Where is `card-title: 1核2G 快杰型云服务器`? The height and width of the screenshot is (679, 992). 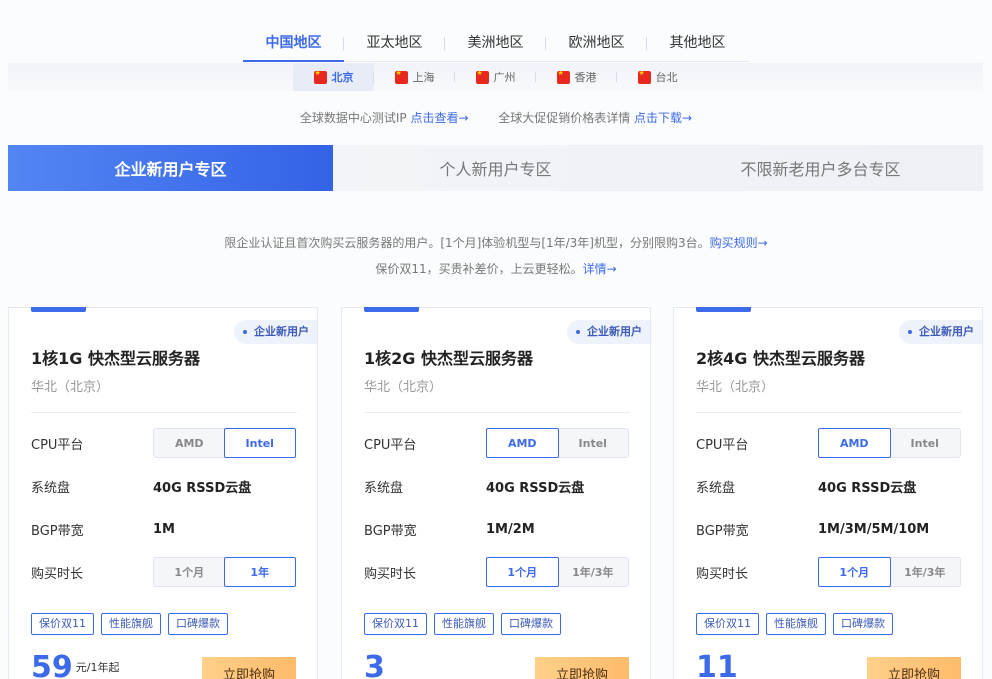
card-title: 1核2G 快杰型云服务器 is located at coordinates (448, 358).